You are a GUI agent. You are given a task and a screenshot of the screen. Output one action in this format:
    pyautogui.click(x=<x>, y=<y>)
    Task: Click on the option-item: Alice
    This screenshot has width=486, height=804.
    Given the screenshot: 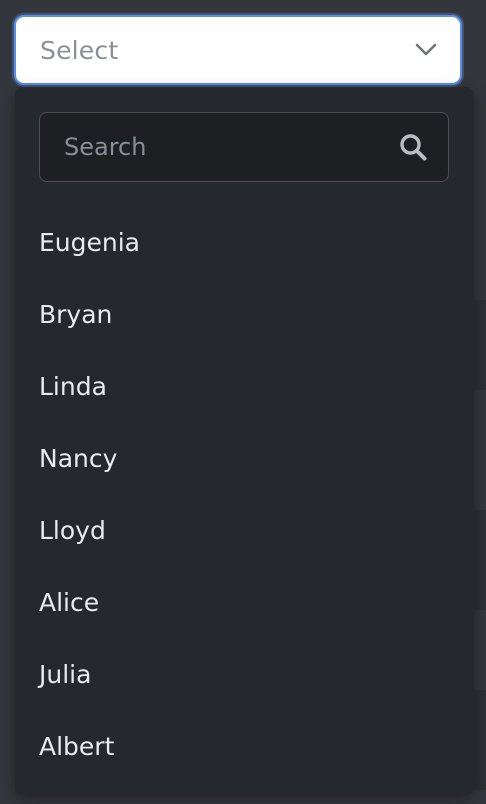 What is the action you would take?
    pyautogui.click(x=244, y=603)
    